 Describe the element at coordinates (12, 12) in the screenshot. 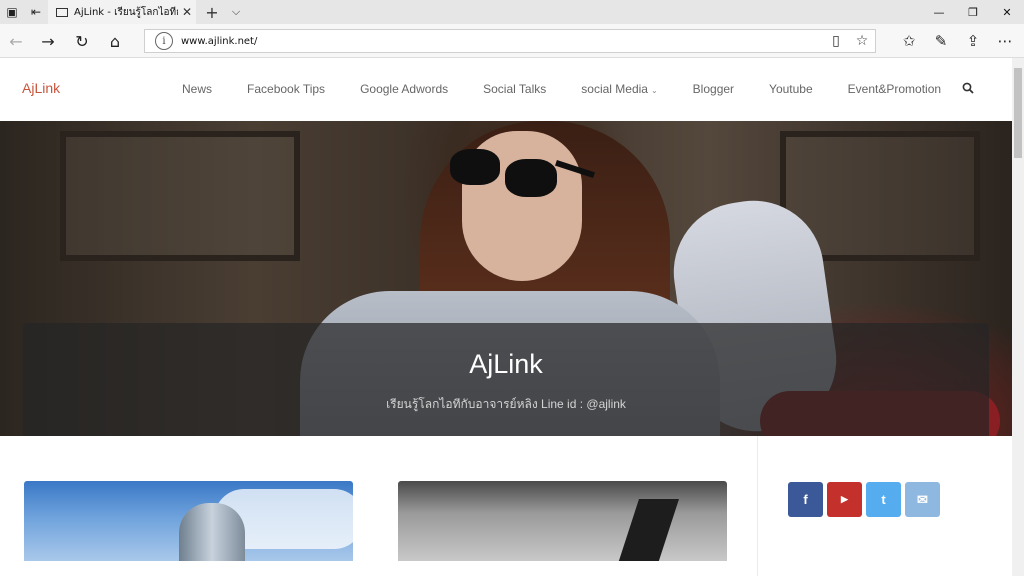

I see `tab-preview-icon: ▣` at that location.